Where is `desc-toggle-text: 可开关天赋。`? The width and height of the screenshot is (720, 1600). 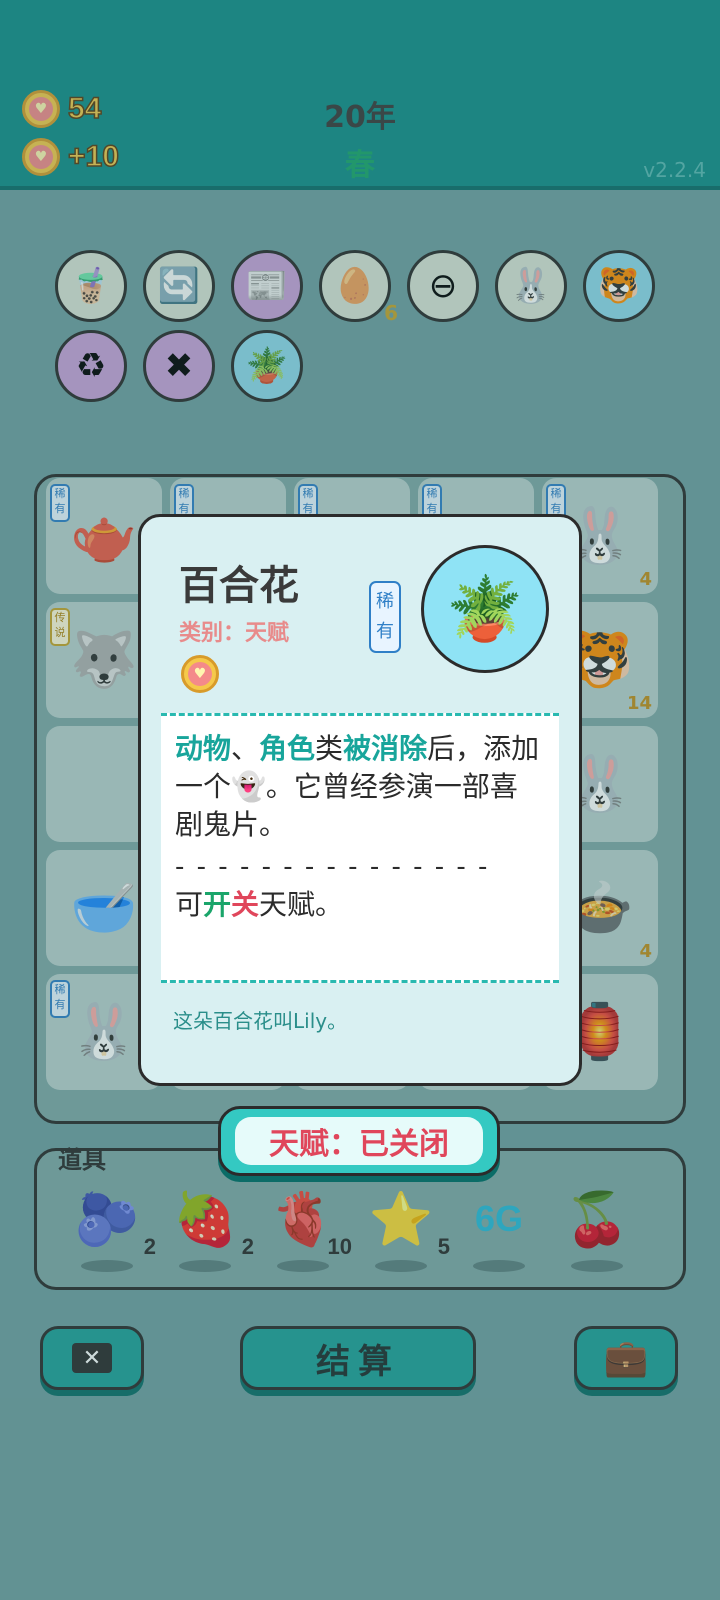 desc-toggle-text: 可开关天赋。 is located at coordinates (360, 905).